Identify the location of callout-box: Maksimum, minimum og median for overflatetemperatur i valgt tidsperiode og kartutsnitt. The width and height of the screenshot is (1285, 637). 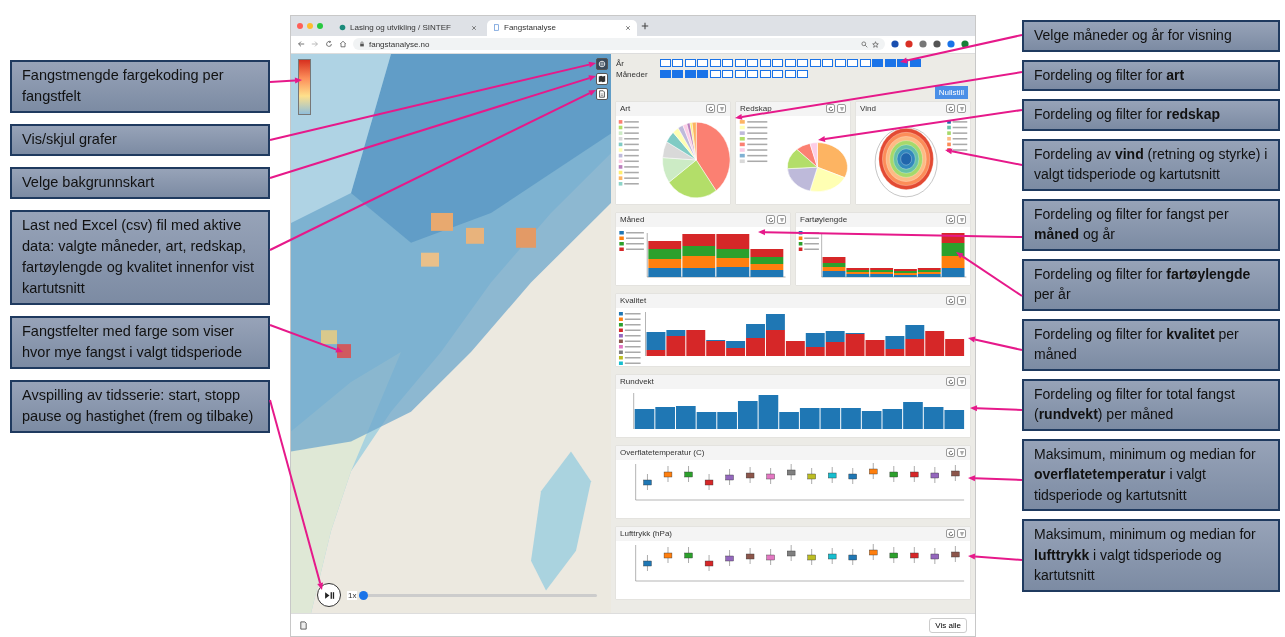
(1151, 474).